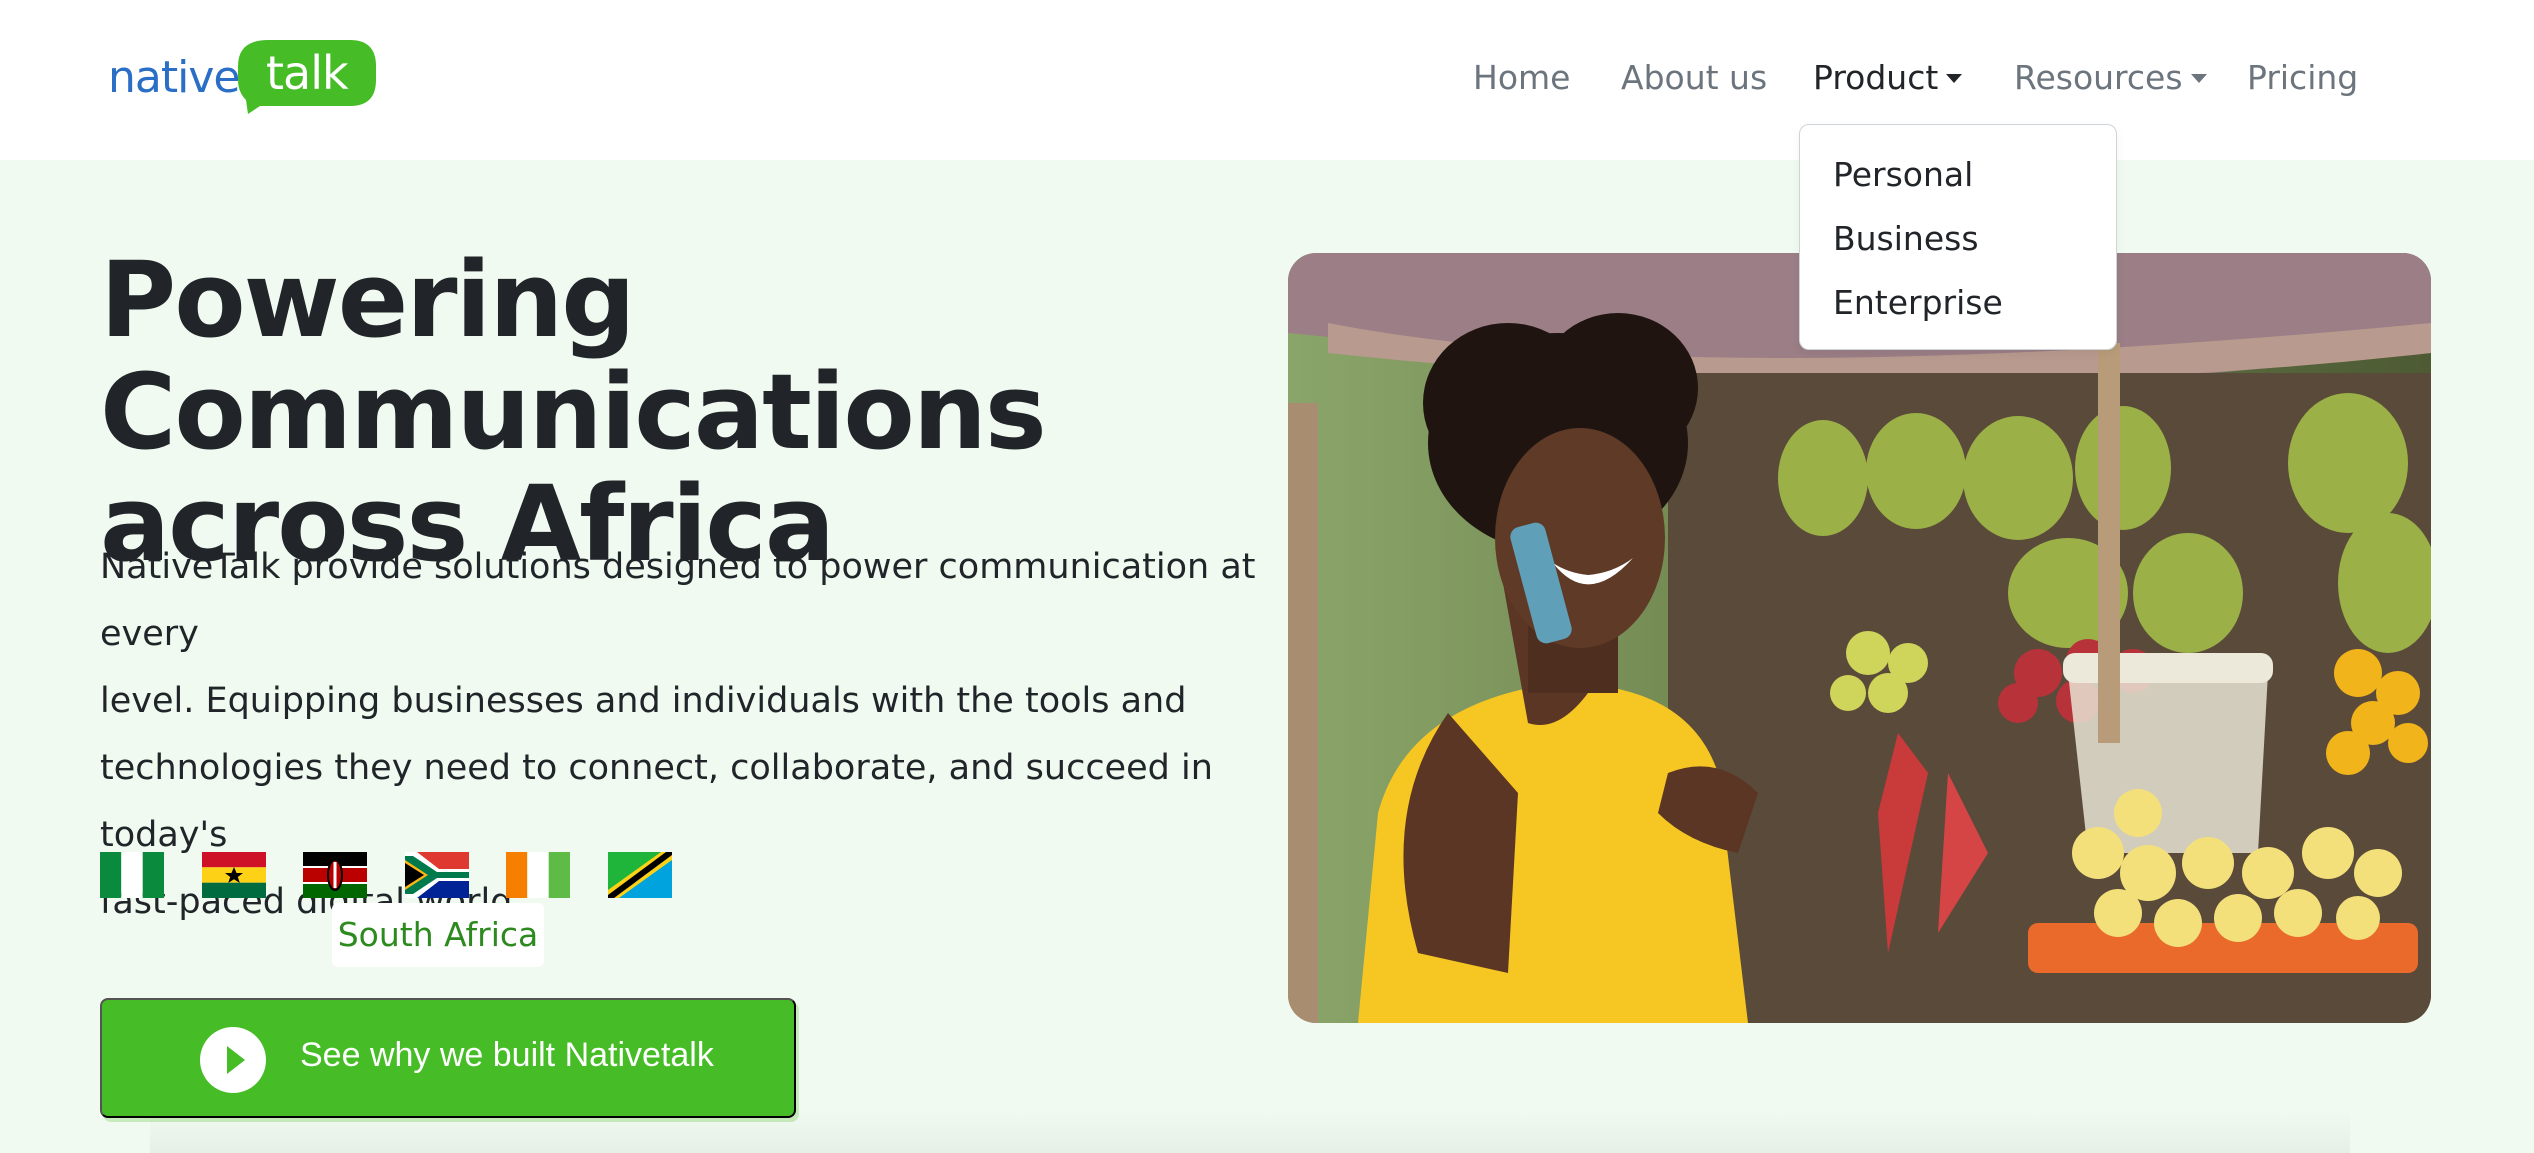  I want to click on section-bottom-shadow, so click(1250, 1131).